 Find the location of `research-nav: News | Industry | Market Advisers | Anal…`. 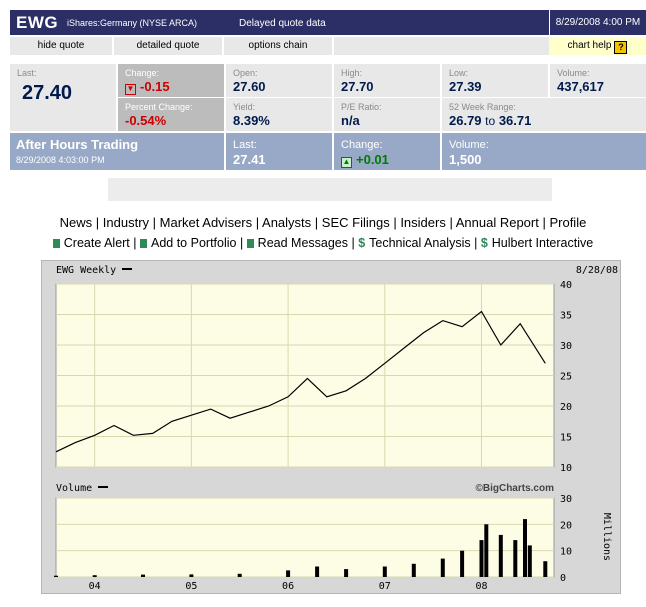

research-nav: News | Industry | Market Advisers | Anal… is located at coordinates (323, 222).